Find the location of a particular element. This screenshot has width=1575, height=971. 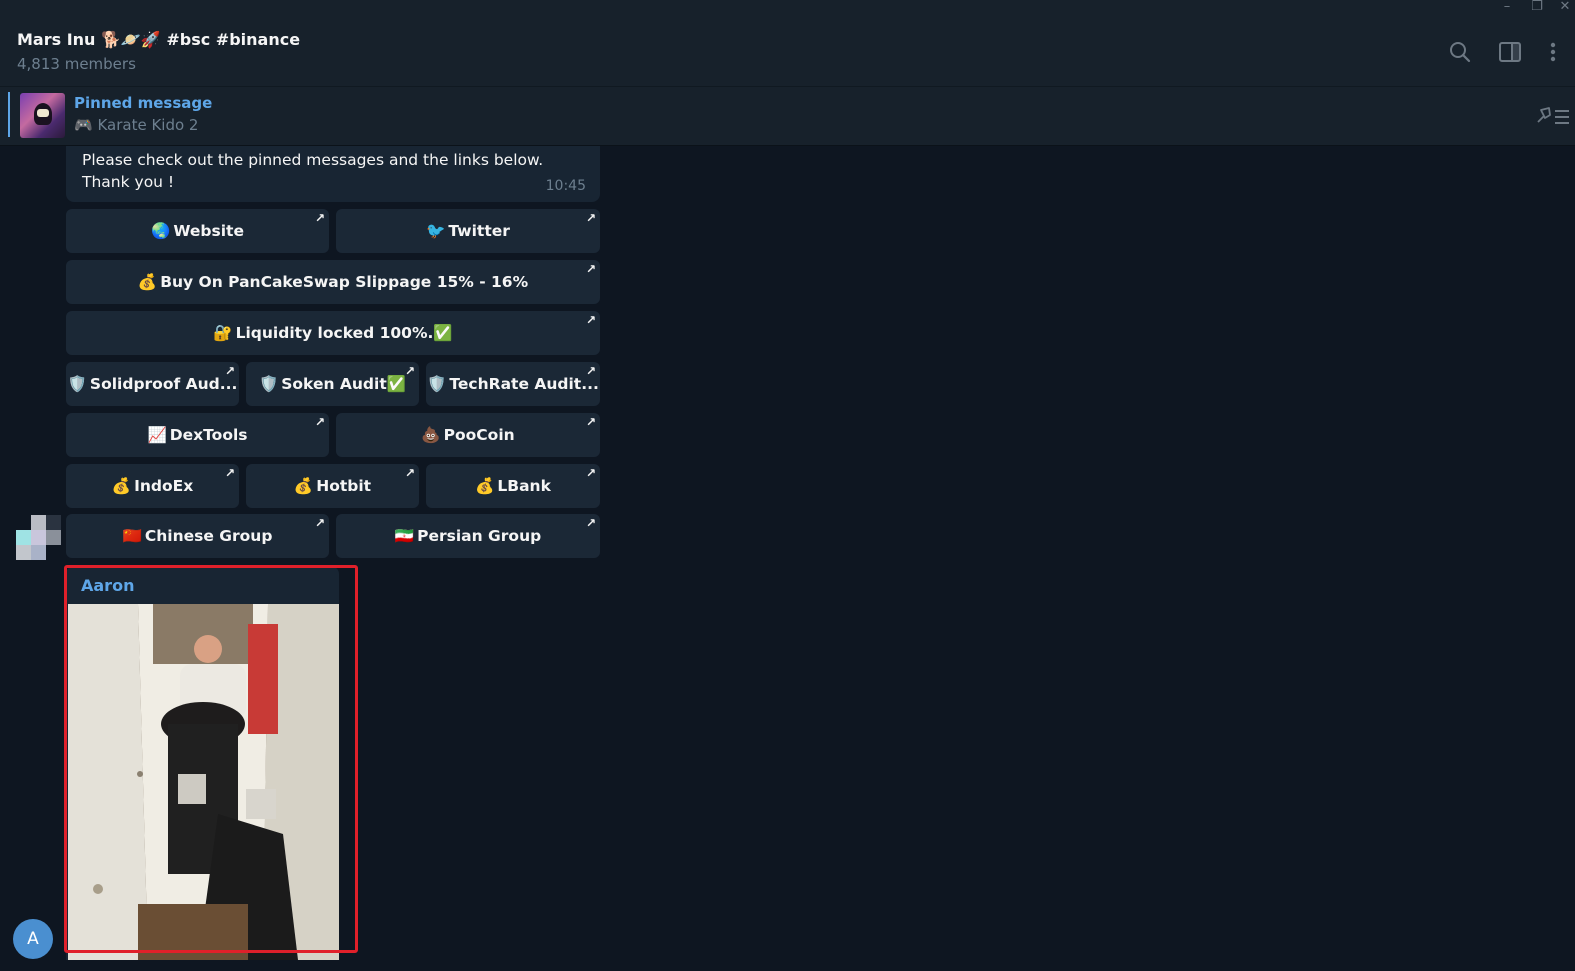

chinese-group-label: Chinese Group is located at coordinates (208, 536).